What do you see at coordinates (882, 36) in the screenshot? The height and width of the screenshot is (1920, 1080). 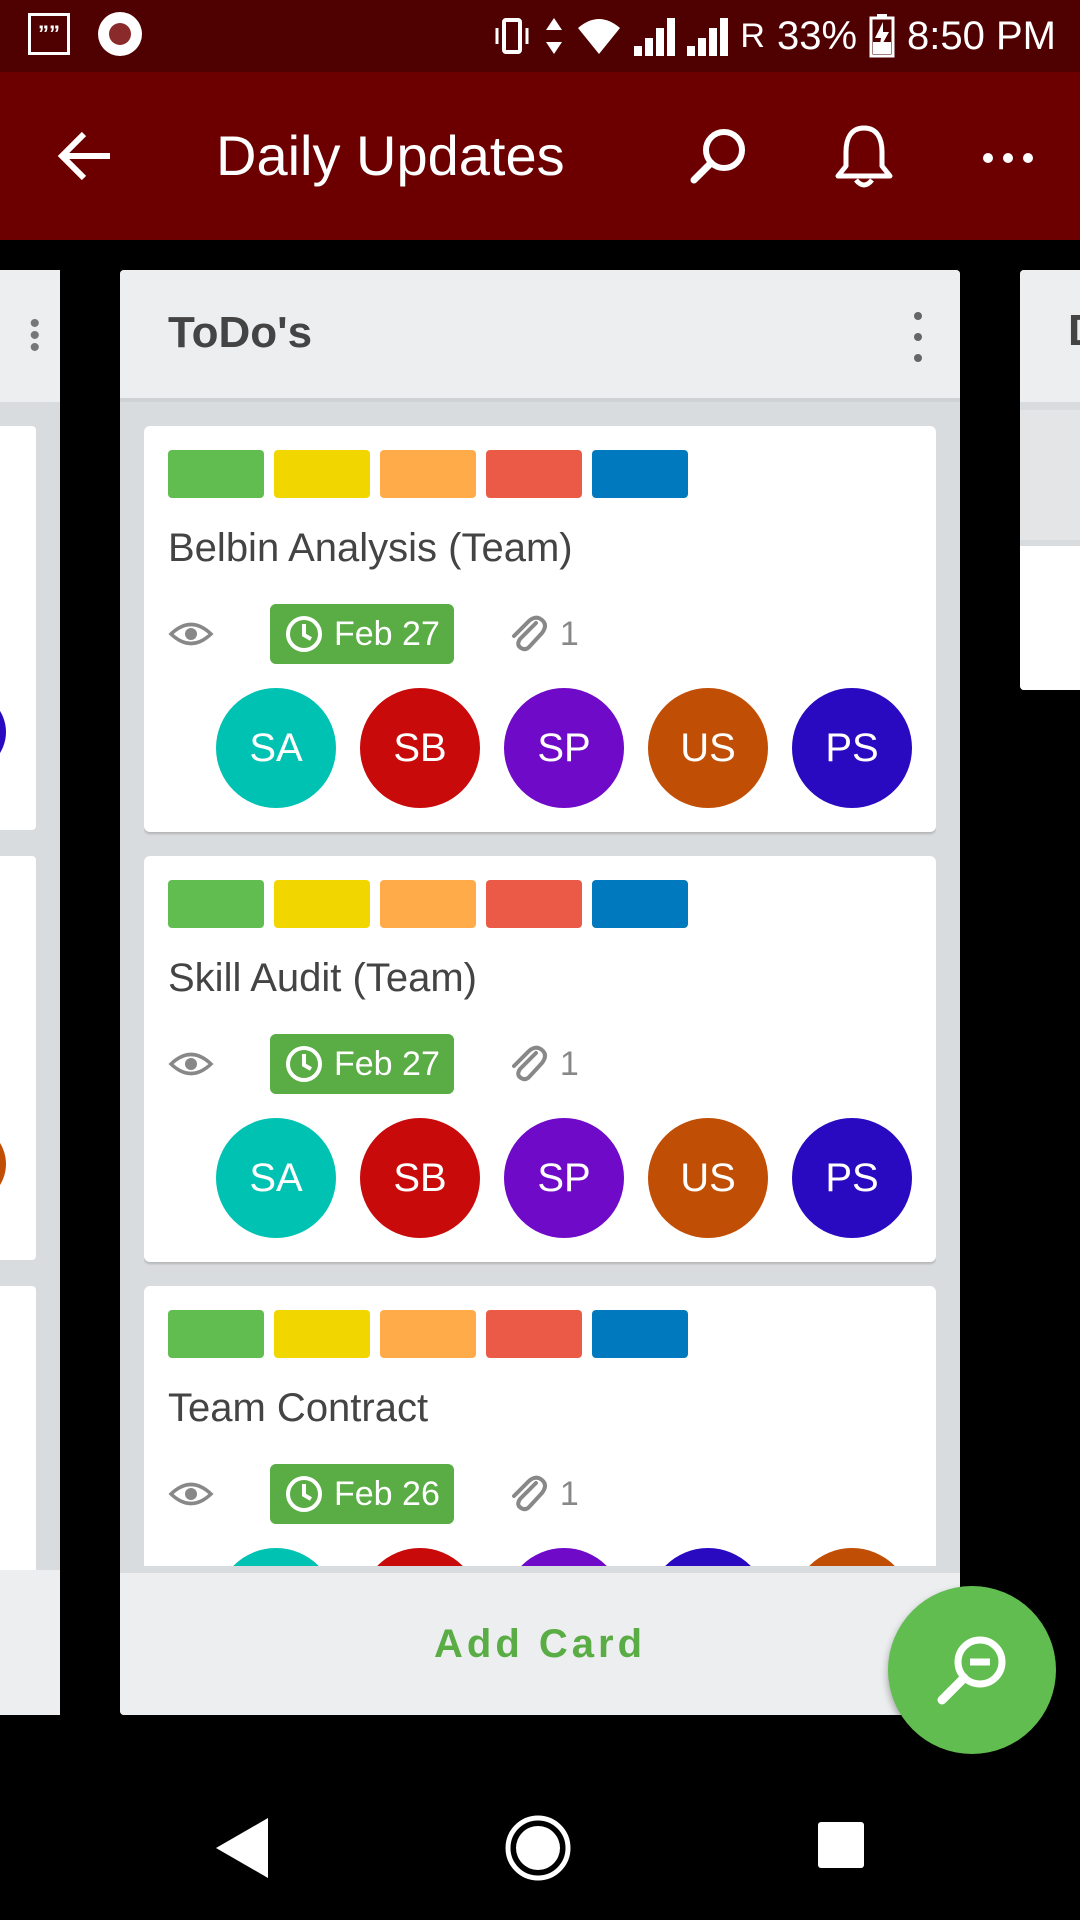 I see `battery-icon` at bounding box center [882, 36].